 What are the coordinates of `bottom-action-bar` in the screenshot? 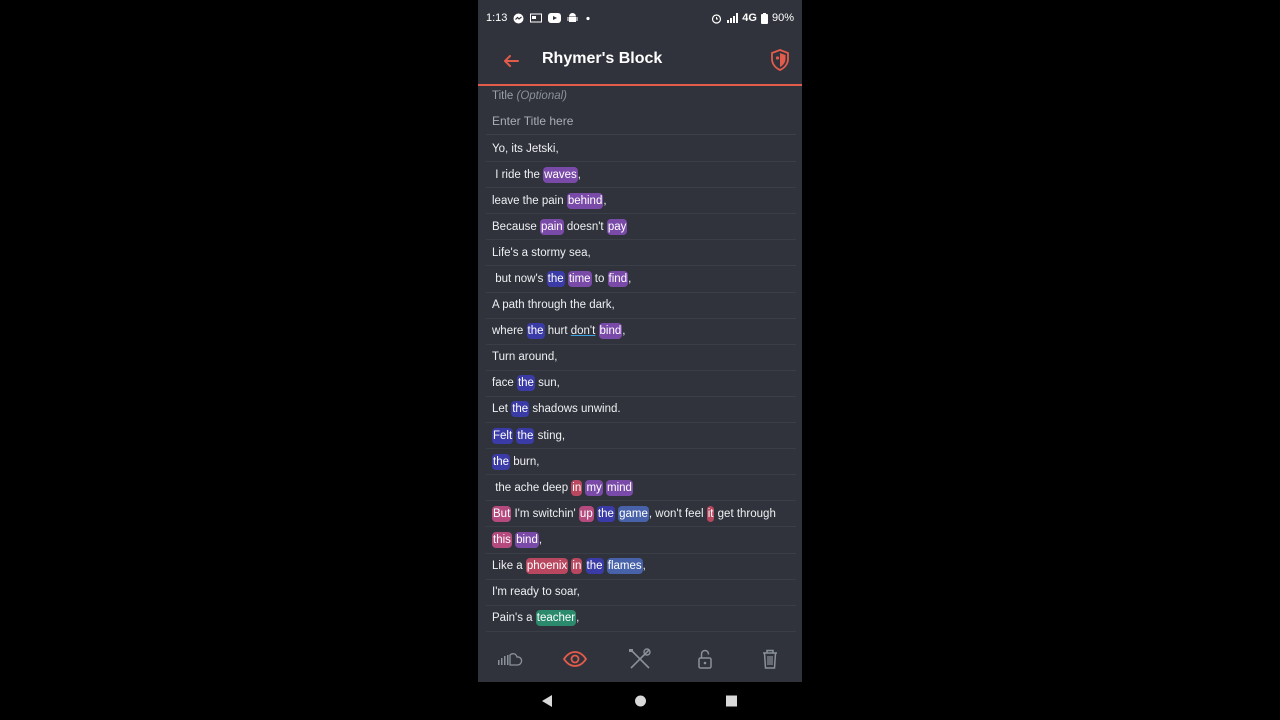 It's located at (640, 659).